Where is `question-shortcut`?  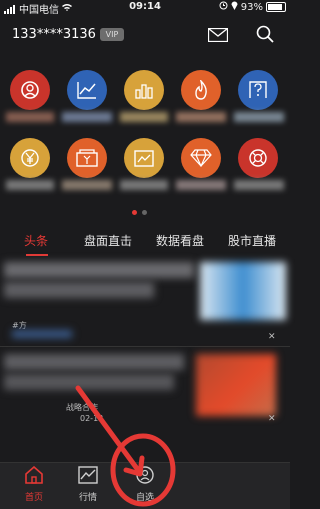 question-shortcut is located at coordinates (258, 90).